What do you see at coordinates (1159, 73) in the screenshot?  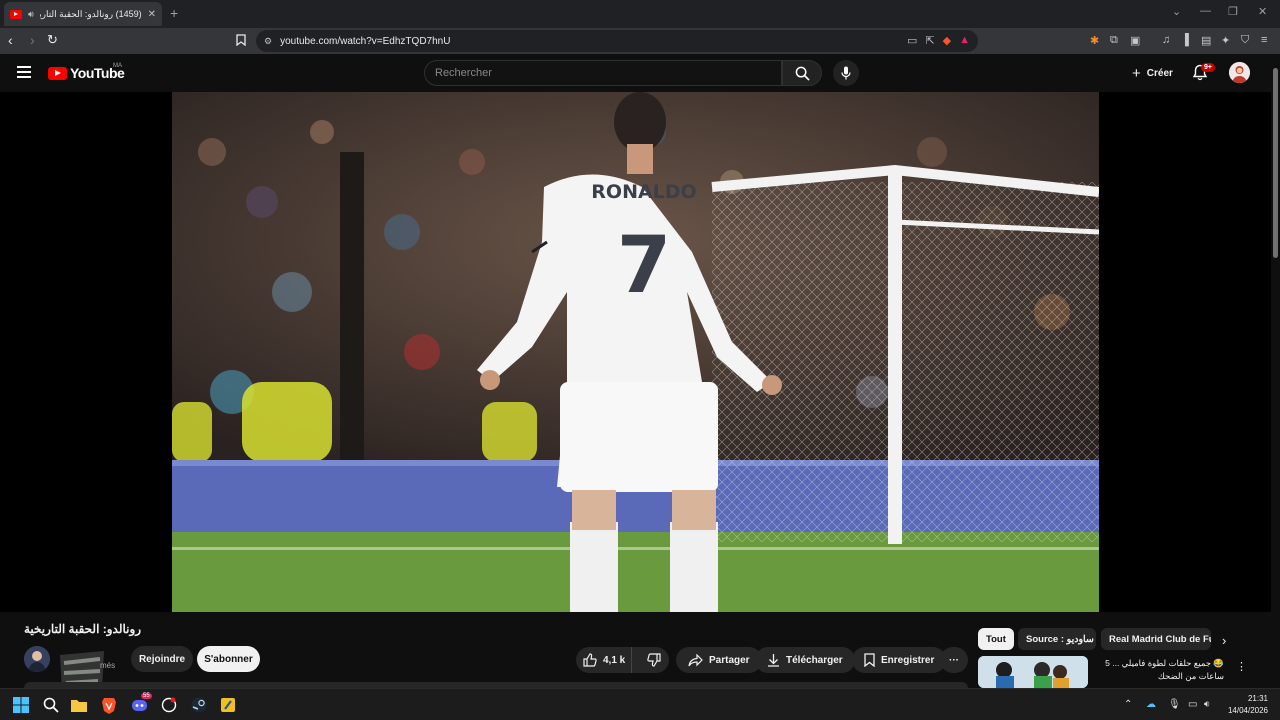 I see `create-label: Créer` at bounding box center [1159, 73].